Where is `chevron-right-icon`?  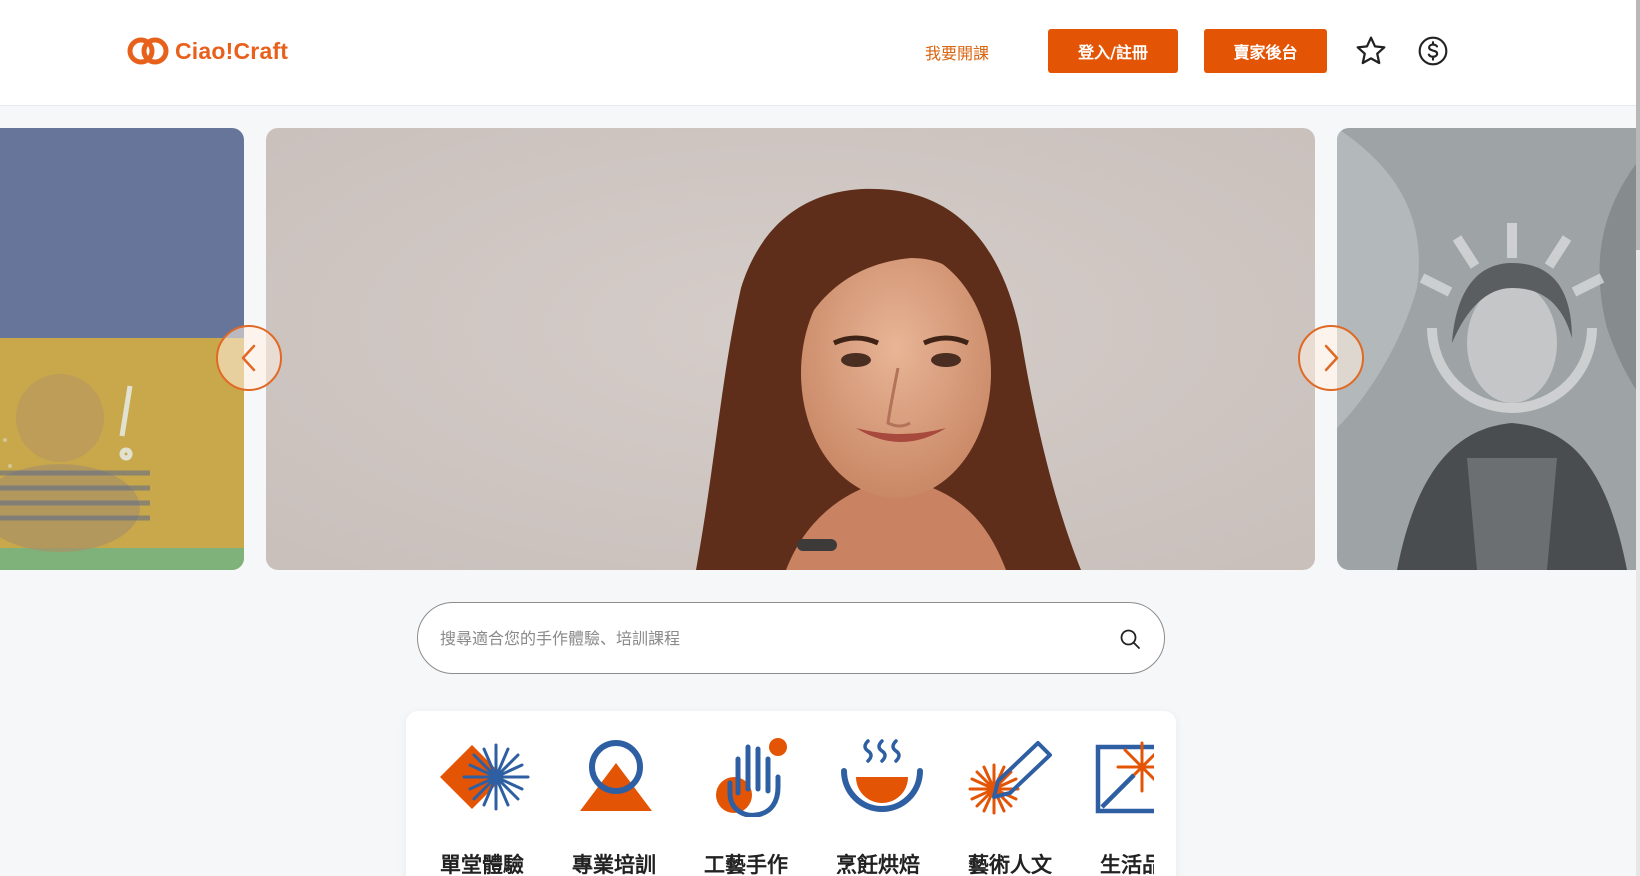
chevron-right-icon is located at coordinates (1331, 358).